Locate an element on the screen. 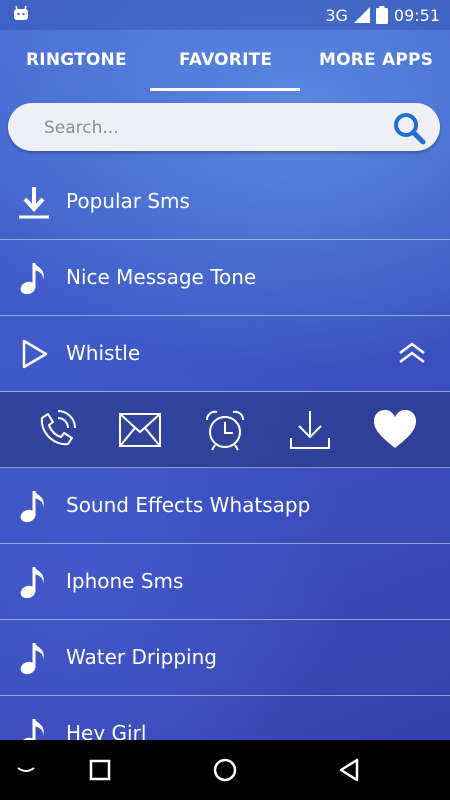 Image resolution: width=450 pixels, height=800 pixels. tab-ringtone: RINGTONE is located at coordinates (76, 60).